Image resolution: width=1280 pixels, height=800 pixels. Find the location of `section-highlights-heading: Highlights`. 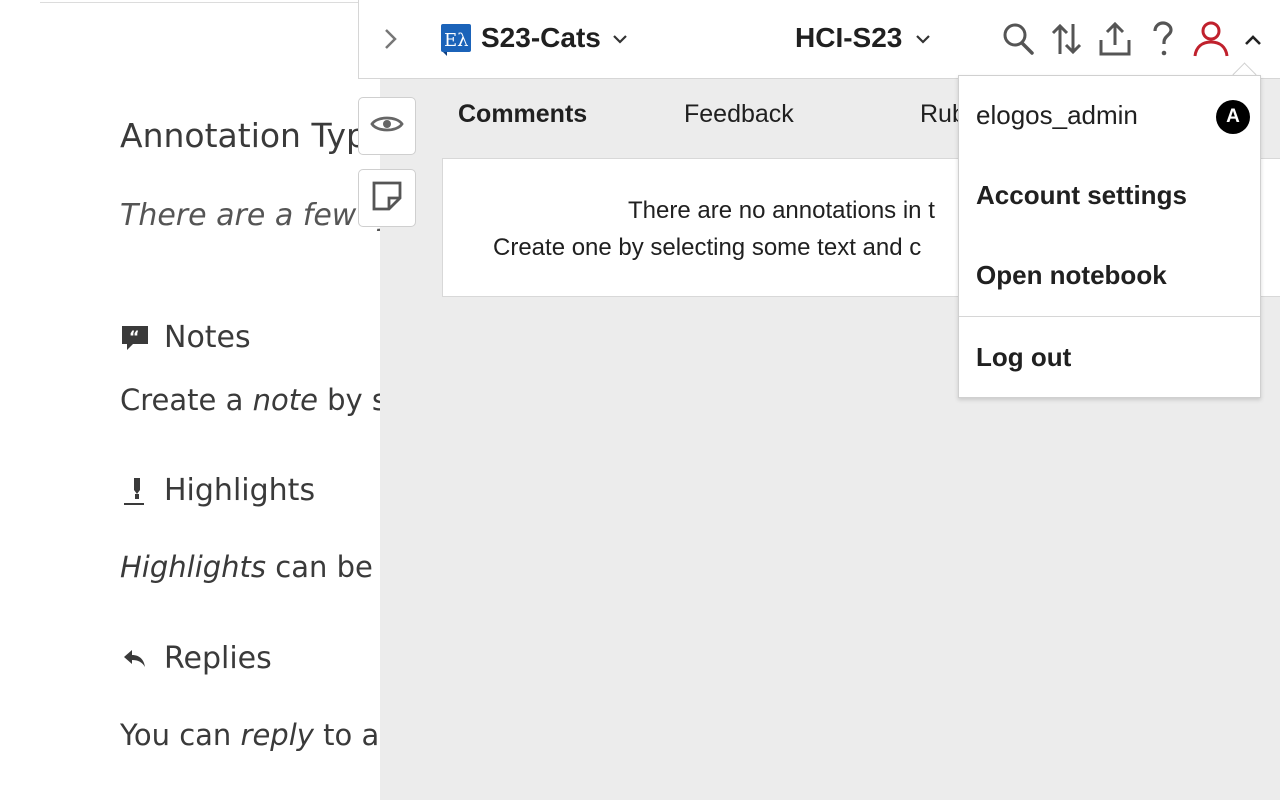

section-highlights-heading: Highlights is located at coordinates (217, 490).